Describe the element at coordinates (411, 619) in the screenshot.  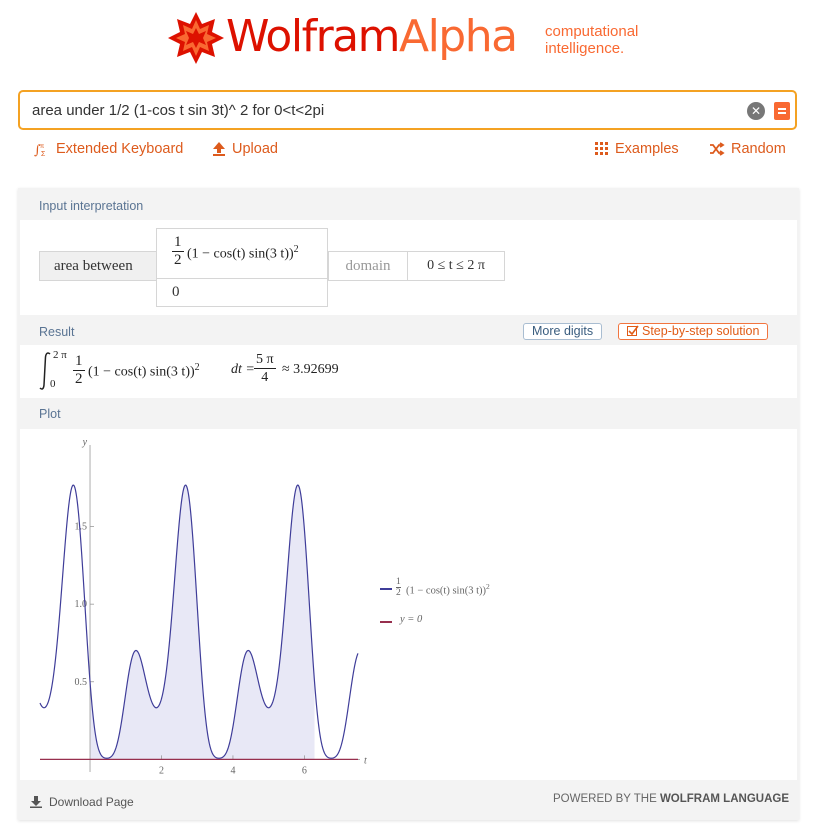
I see `legend-label-zero: y = 0` at that location.